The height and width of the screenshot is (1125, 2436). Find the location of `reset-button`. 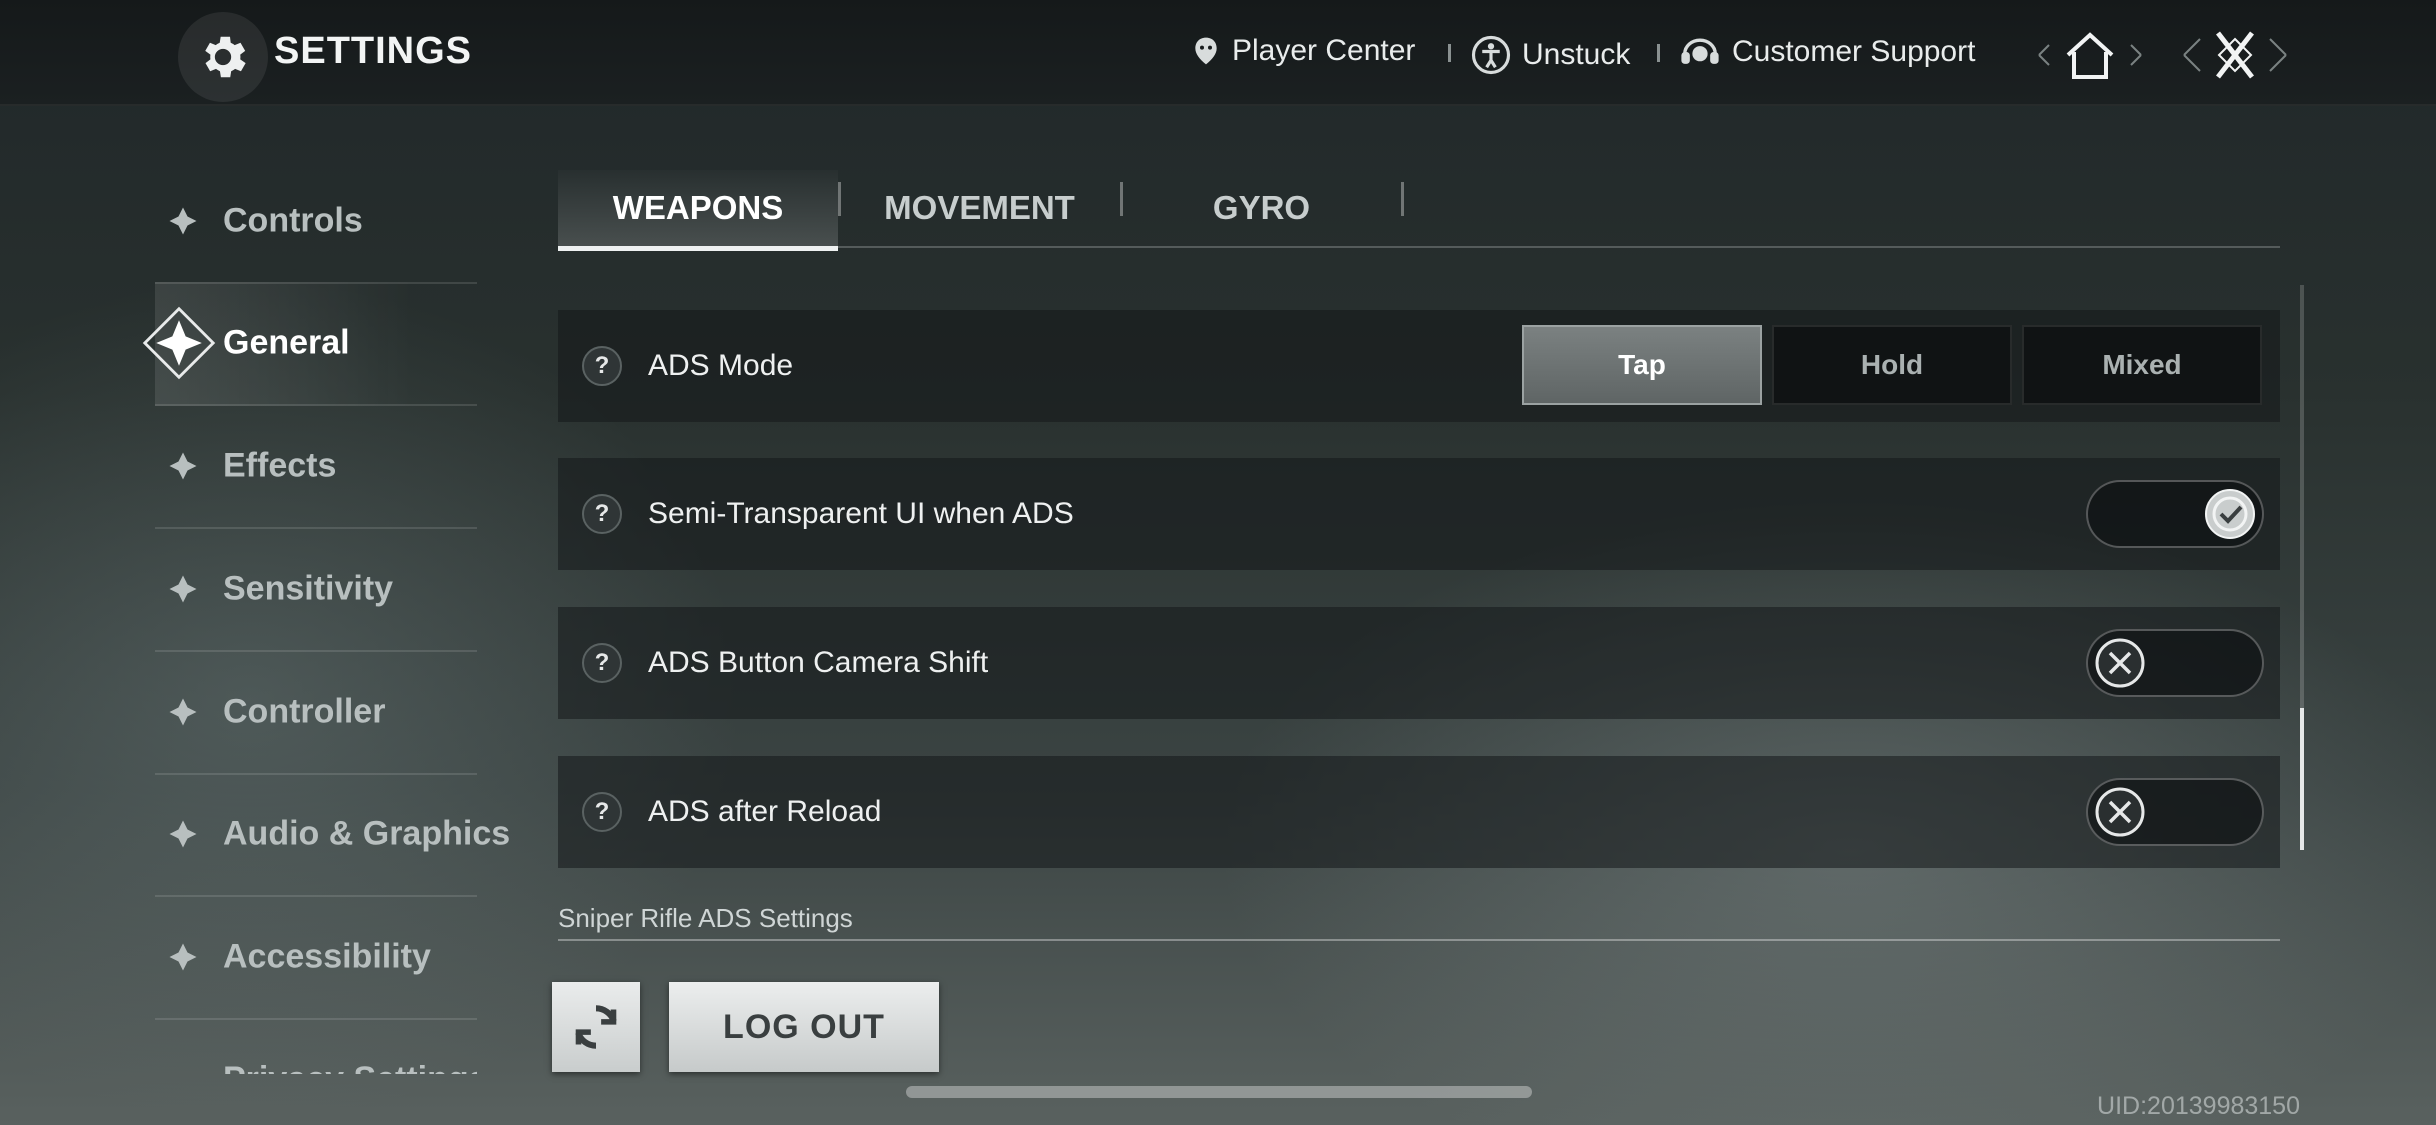

reset-button is located at coordinates (596, 1027).